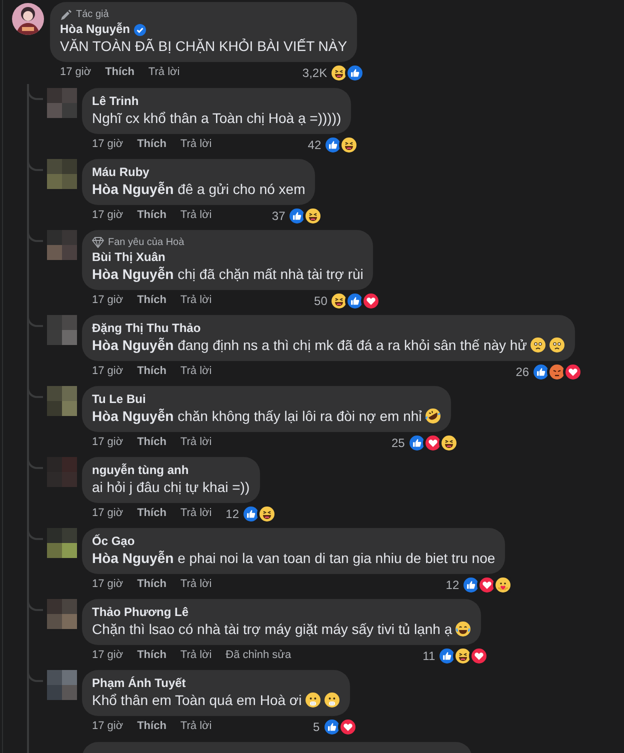  Describe the element at coordinates (199, 189) in the screenshot. I see `comment-text: Hòa Nguyễn đê a gửi cho nó xem` at that location.